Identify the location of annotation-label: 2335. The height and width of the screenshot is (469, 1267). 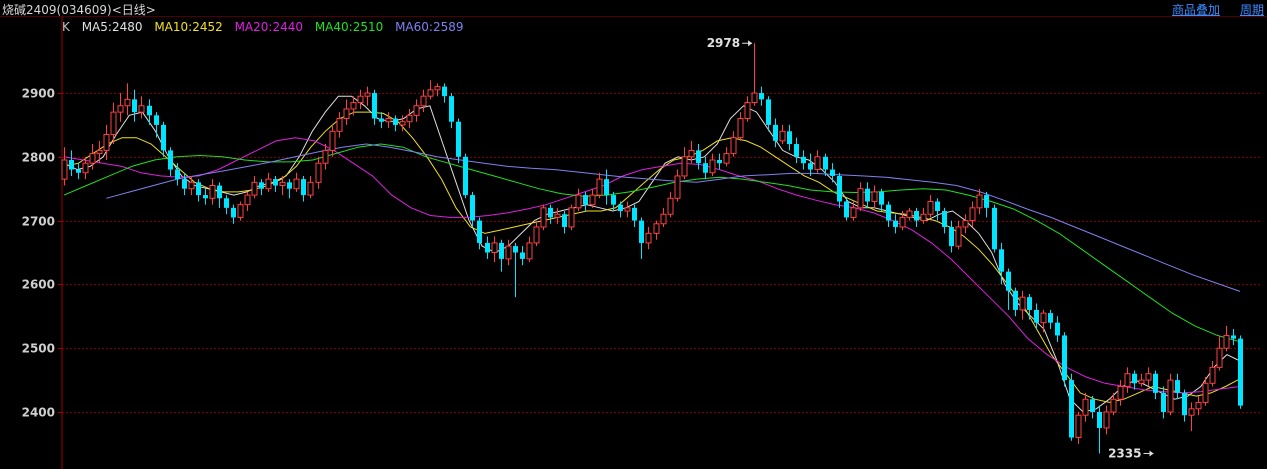
(1124, 453).